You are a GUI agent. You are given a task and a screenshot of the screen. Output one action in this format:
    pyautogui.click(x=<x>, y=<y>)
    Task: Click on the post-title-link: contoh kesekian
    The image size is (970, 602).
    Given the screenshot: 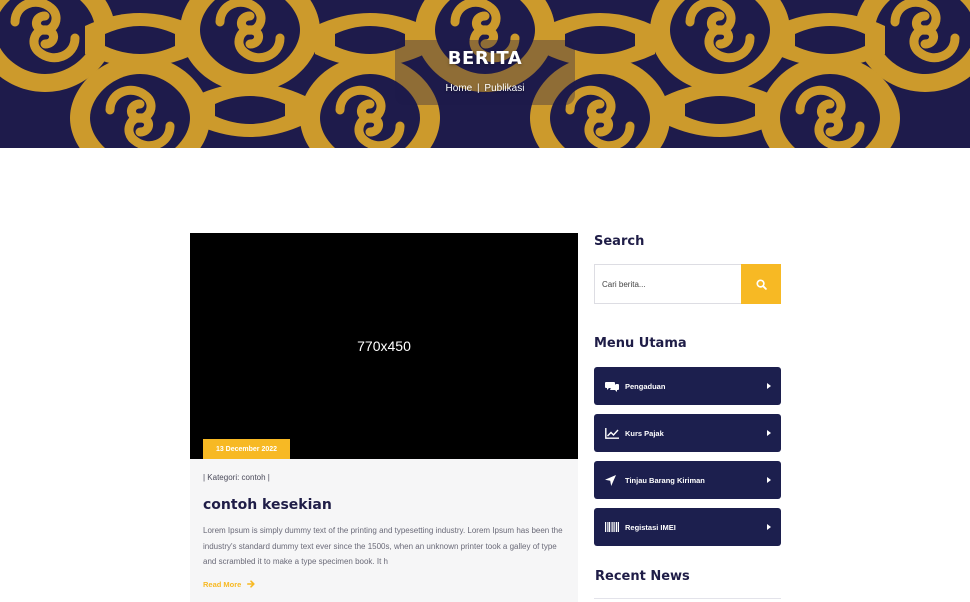 What is the action you would take?
    pyautogui.click(x=384, y=505)
    